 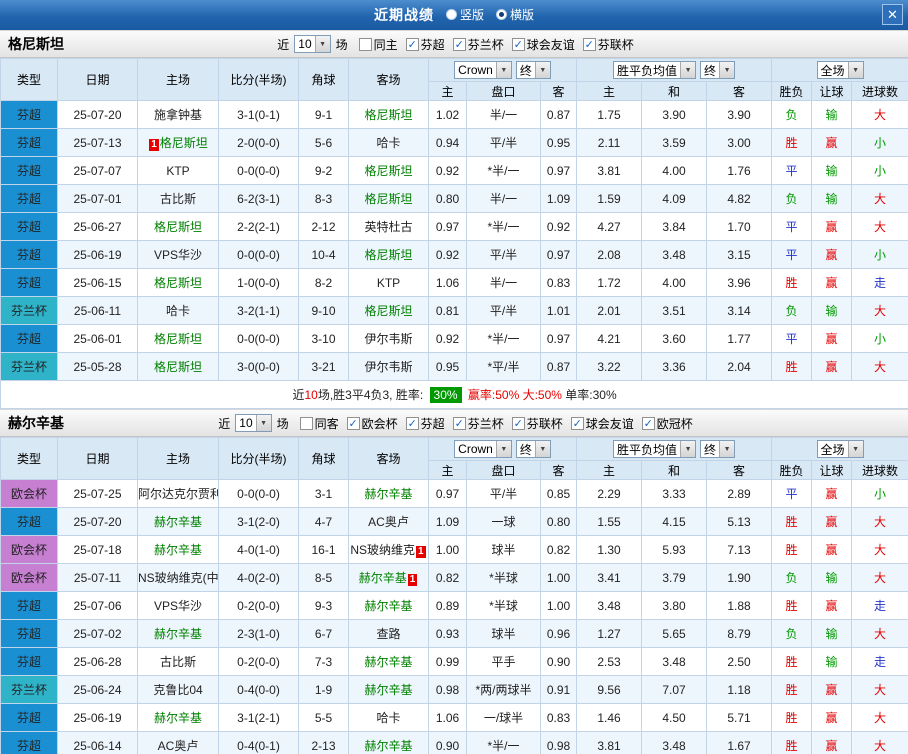 I want to click on result-goals: 小, so click(x=879, y=254).